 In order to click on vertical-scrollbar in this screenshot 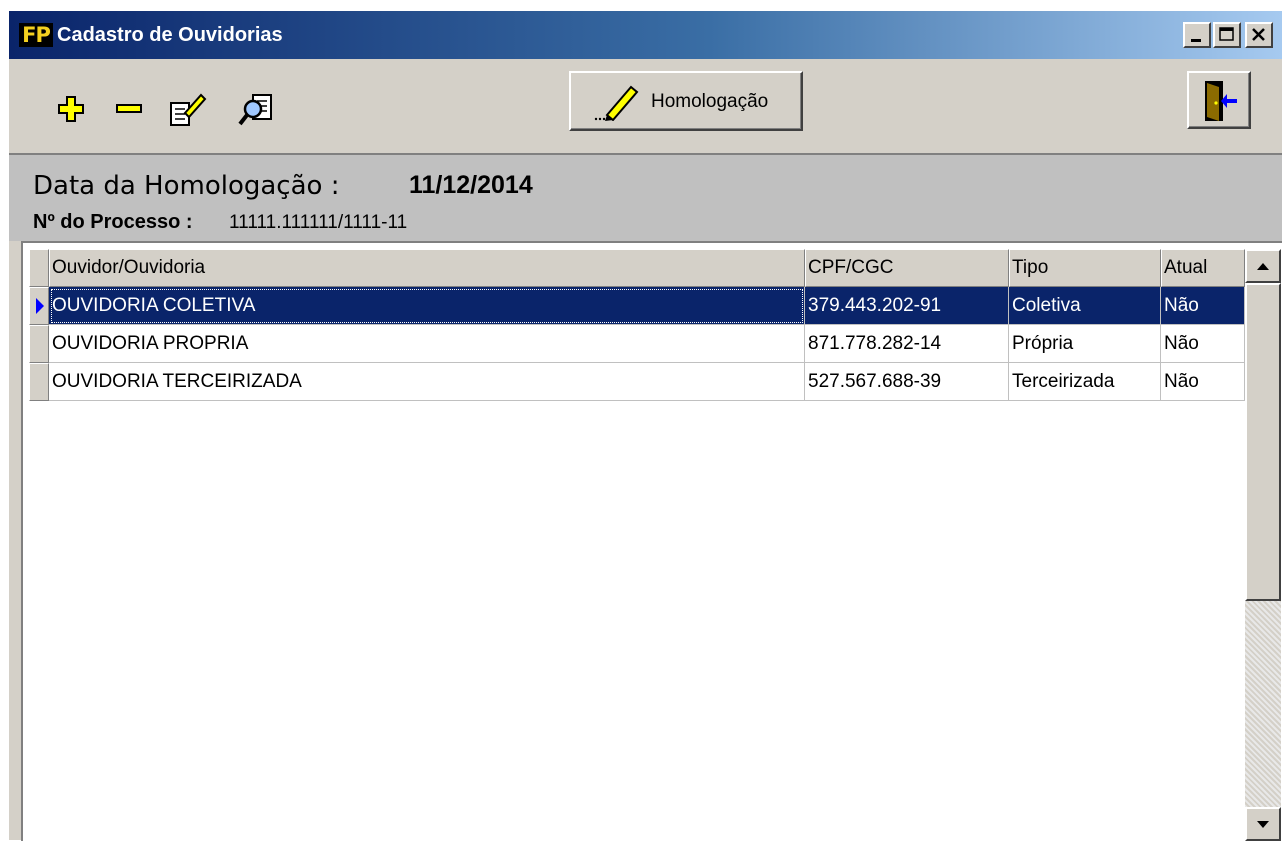, I will do `click(1263, 545)`.